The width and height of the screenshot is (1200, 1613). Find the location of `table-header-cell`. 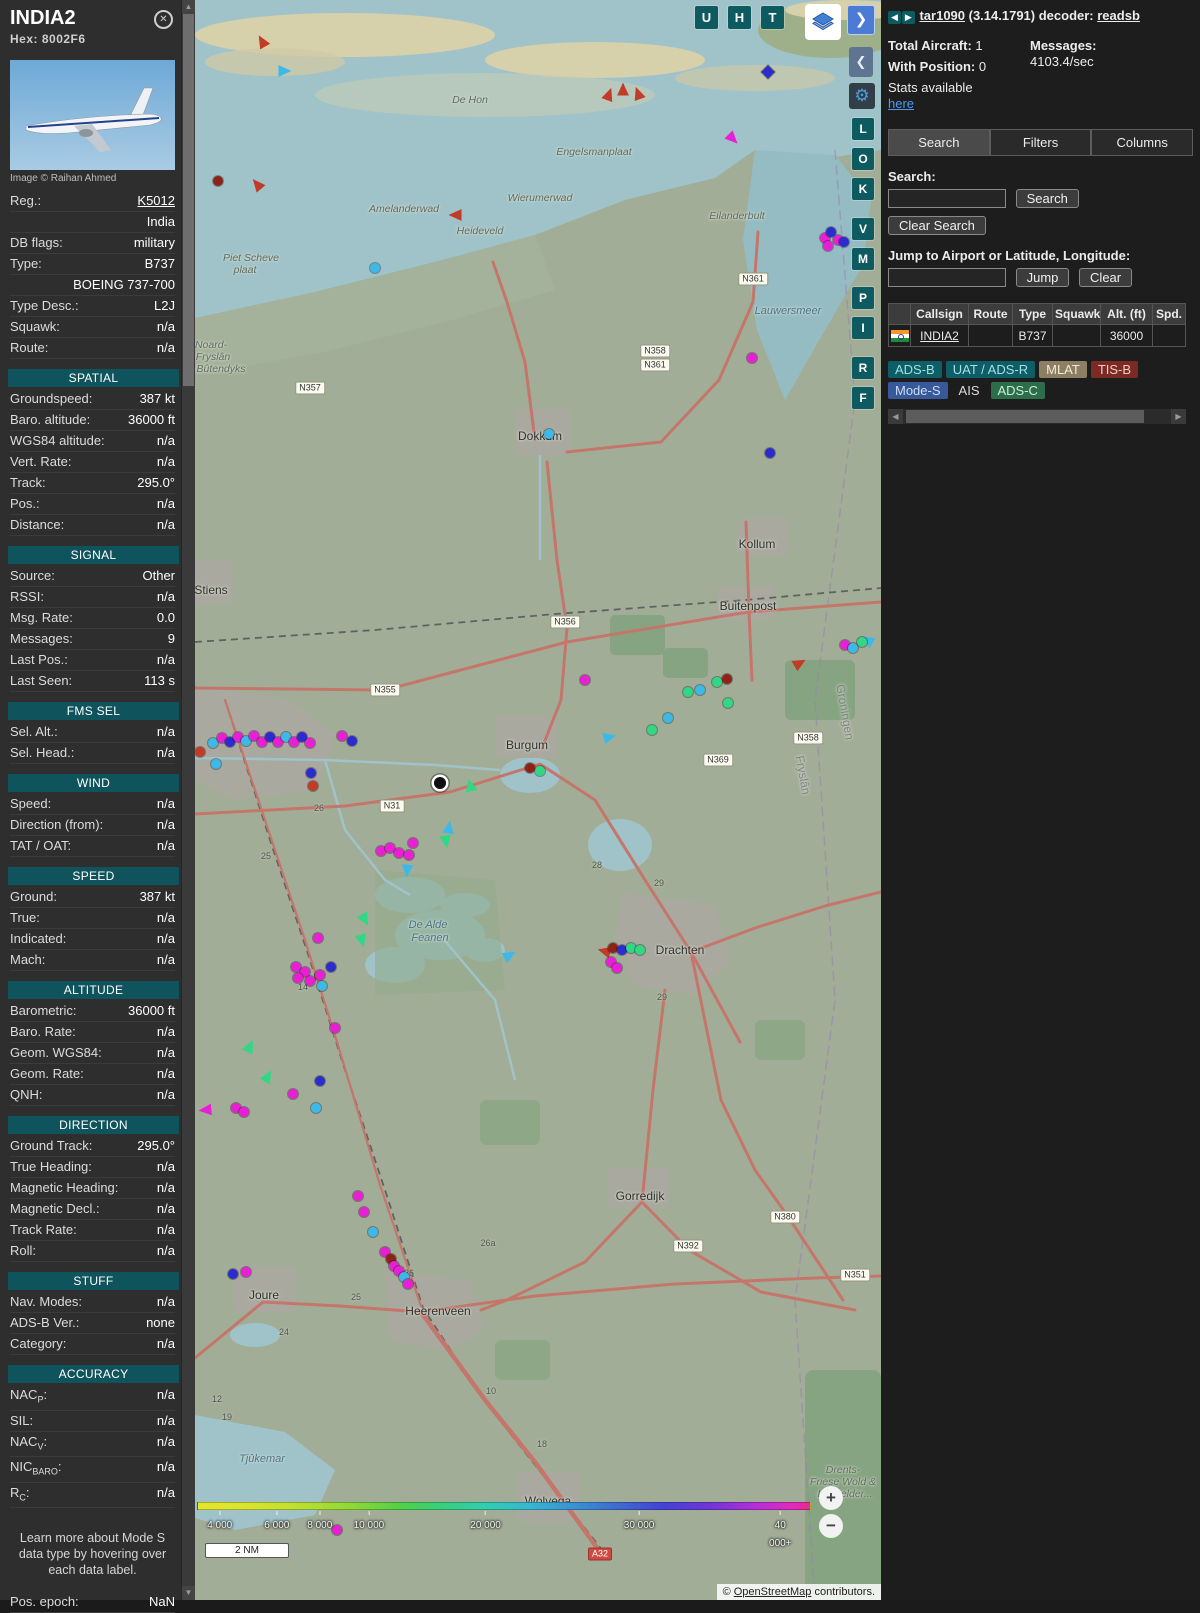

table-header-cell is located at coordinates (900, 314).